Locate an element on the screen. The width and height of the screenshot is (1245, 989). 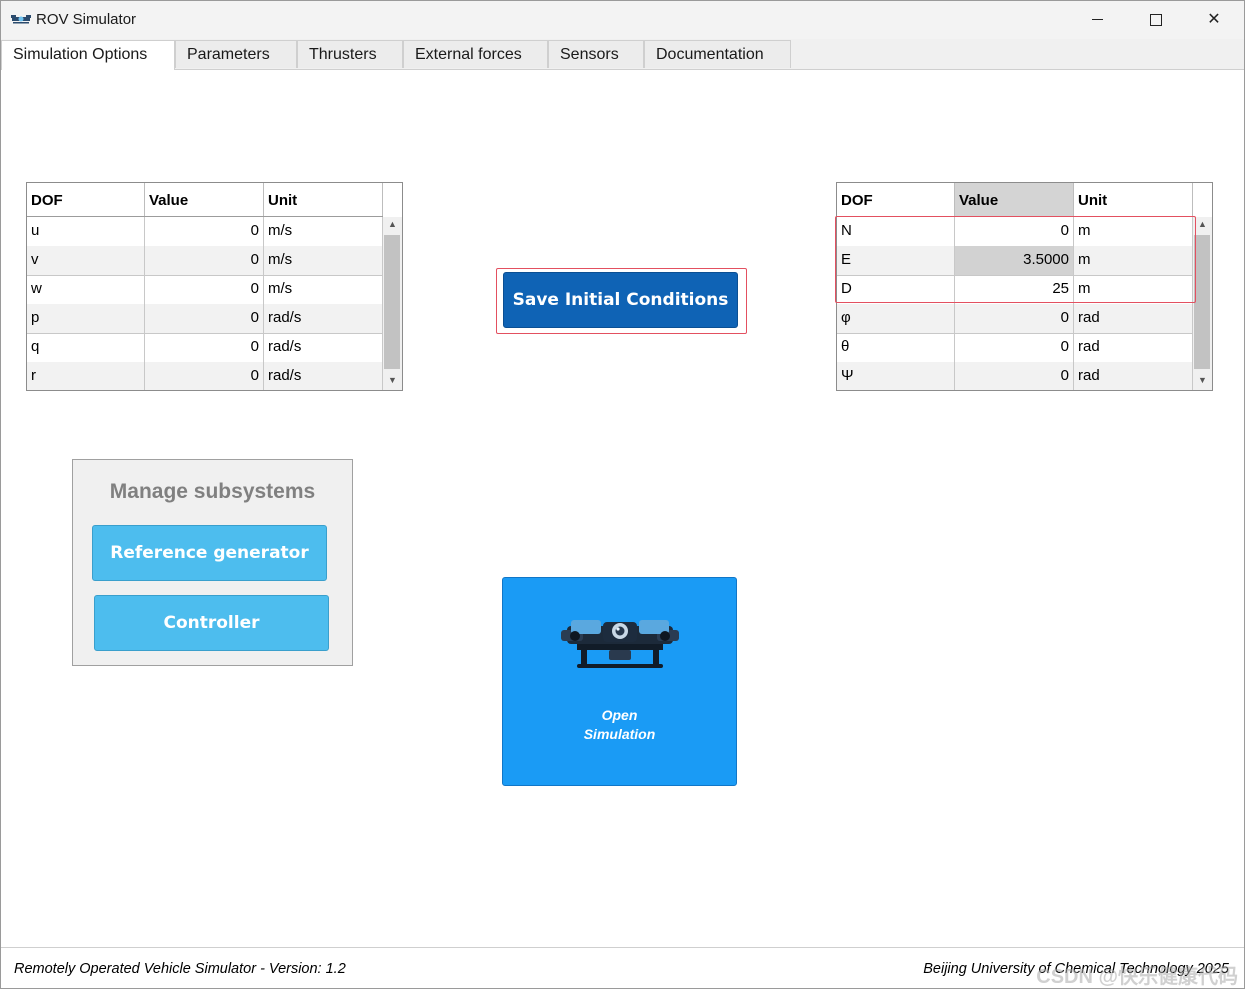
tab-documentation: Documentation is located at coordinates (717, 54).